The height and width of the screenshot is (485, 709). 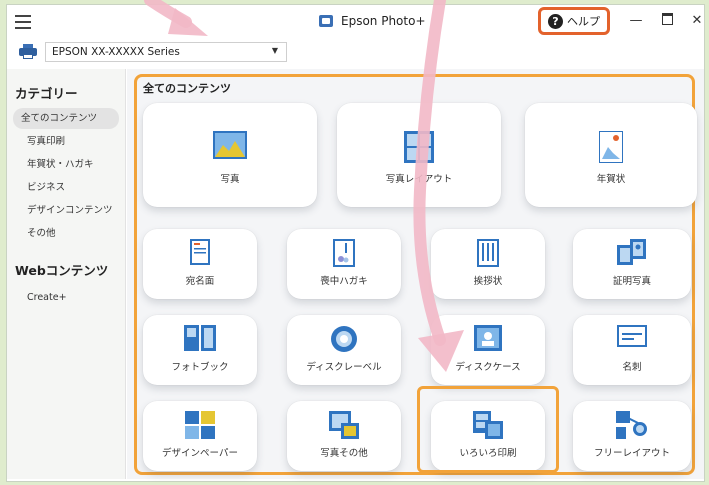 I want to click on sidebar-item-all-contents: 全てのコンテンツ, so click(x=66, y=118).